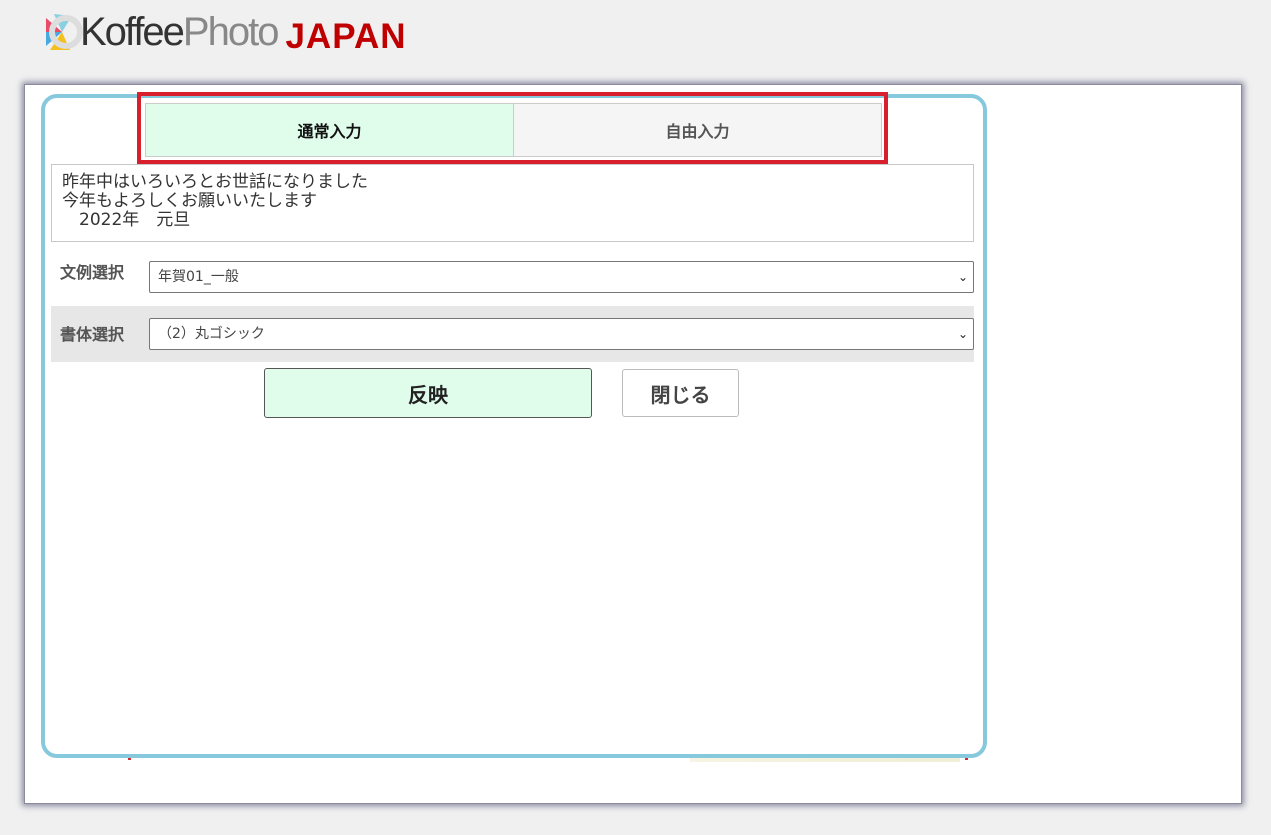 The image size is (1271, 835). I want to click on close-button: 閉じる, so click(680, 393).